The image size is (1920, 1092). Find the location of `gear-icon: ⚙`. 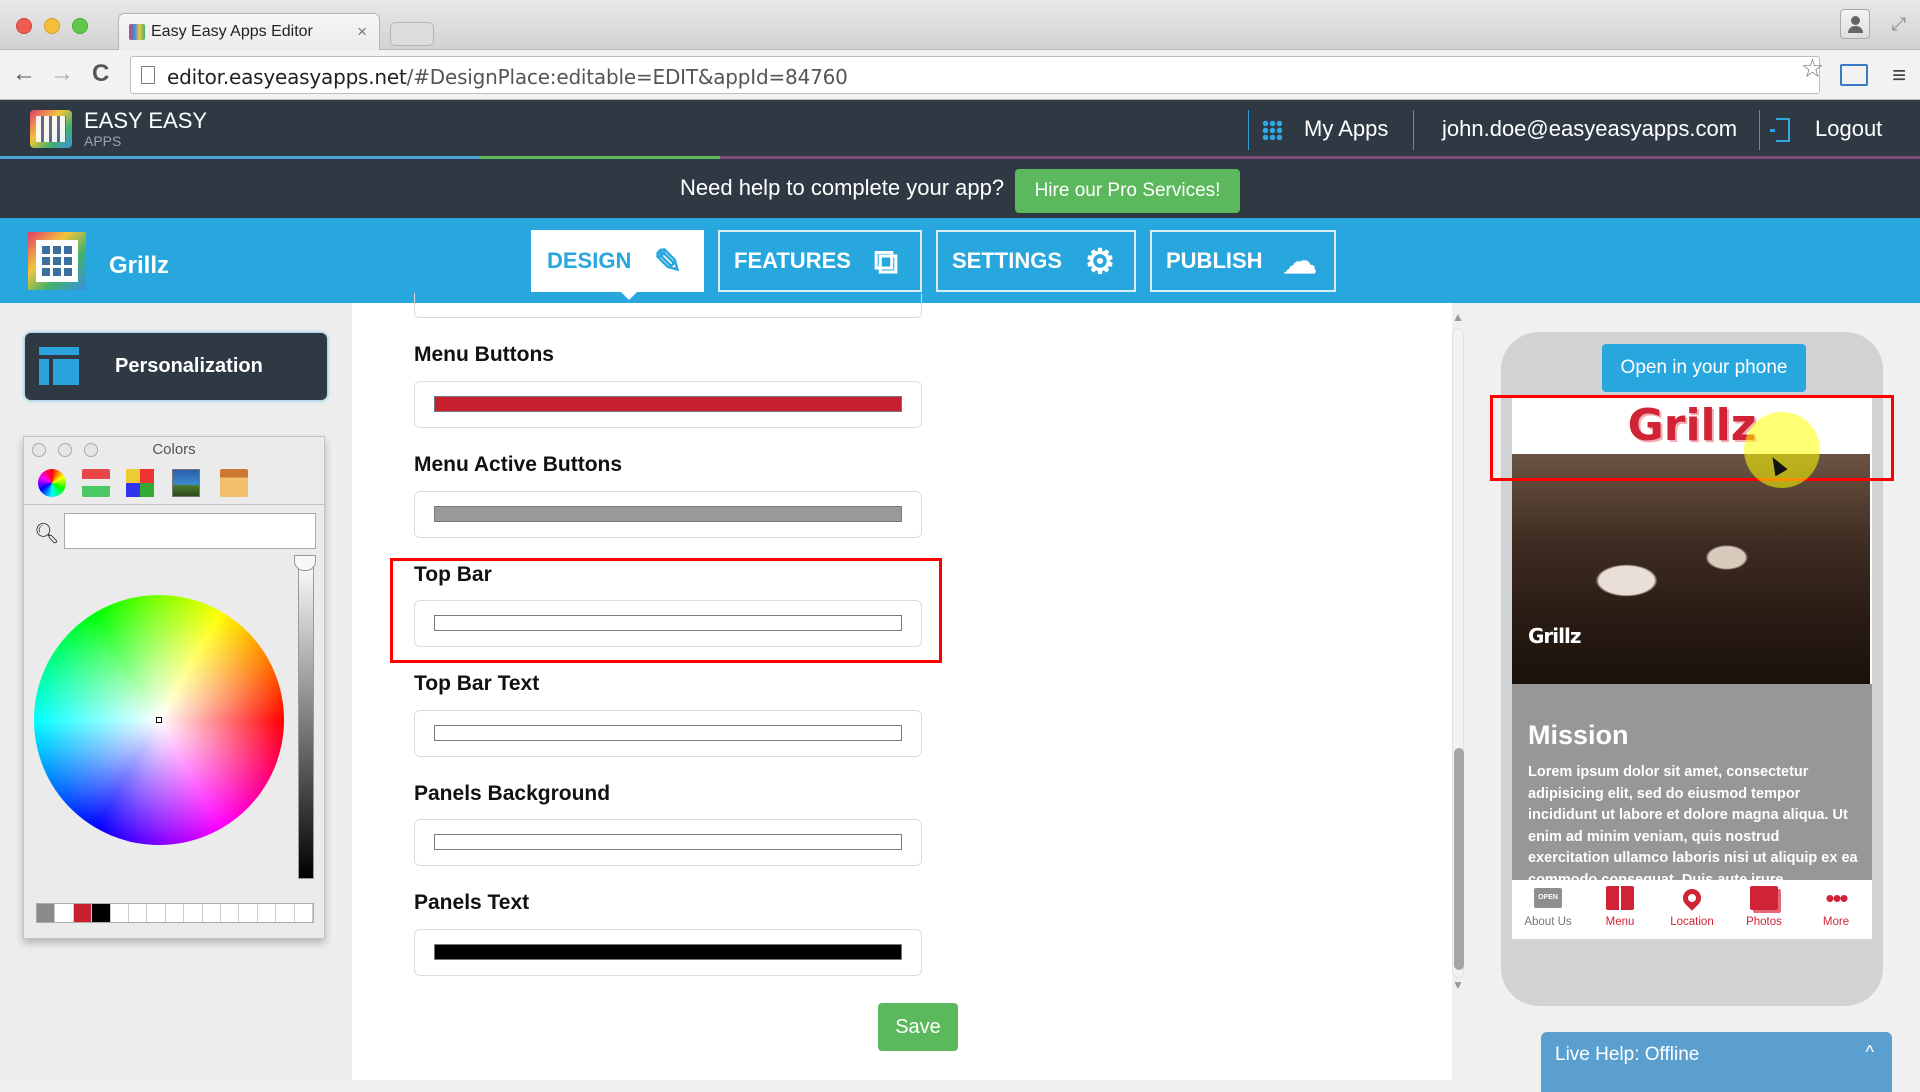

gear-icon: ⚙ is located at coordinates (1100, 262).